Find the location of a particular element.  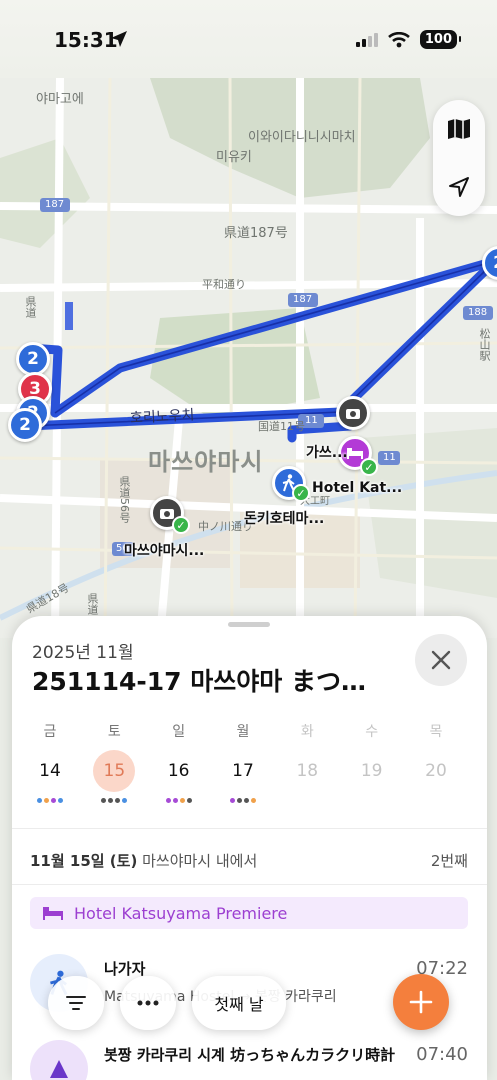

itinerary-item: 봇짱 카라쿠리 시계 坊っちゃんカラクリ時計 07:40 is located at coordinates (249, 1060).